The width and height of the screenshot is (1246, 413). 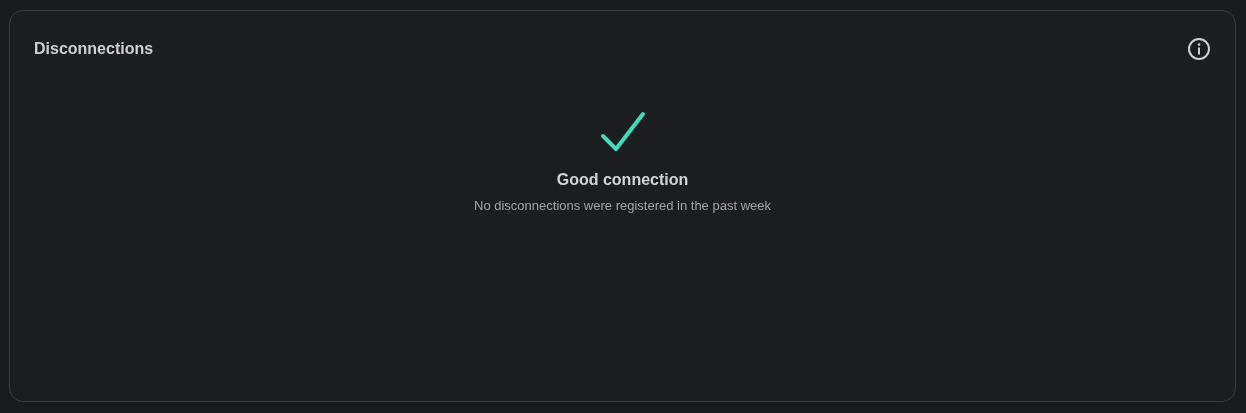 What do you see at coordinates (1199, 49) in the screenshot?
I see `info-icon` at bounding box center [1199, 49].